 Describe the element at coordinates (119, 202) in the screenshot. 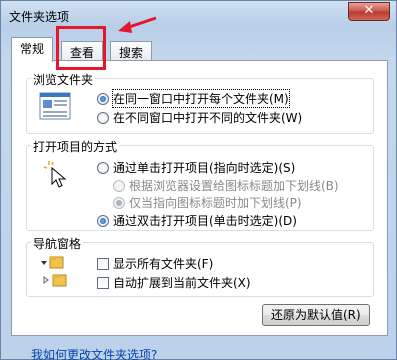

I see `radio-underline-hover` at that location.